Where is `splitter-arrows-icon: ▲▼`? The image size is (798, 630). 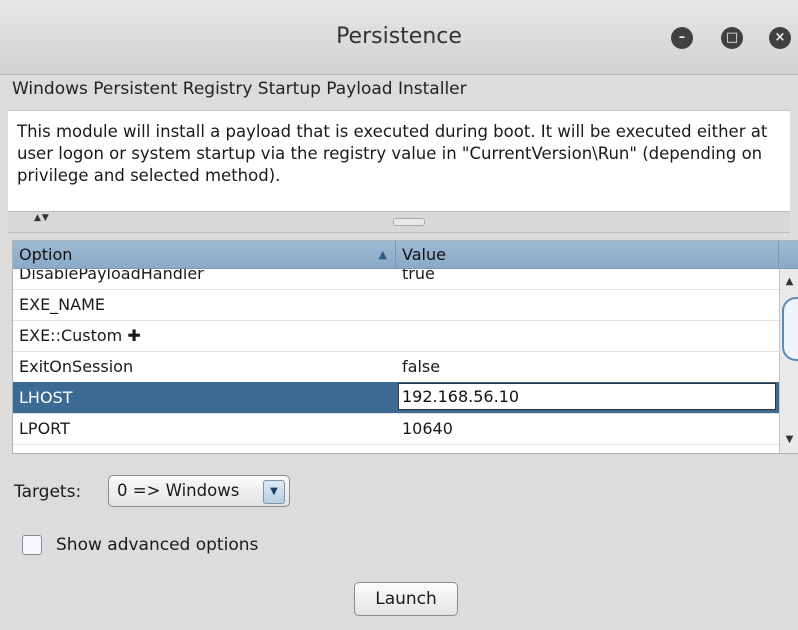
splitter-arrows-icon: ▲▼ is located at coordinates (42, 218).